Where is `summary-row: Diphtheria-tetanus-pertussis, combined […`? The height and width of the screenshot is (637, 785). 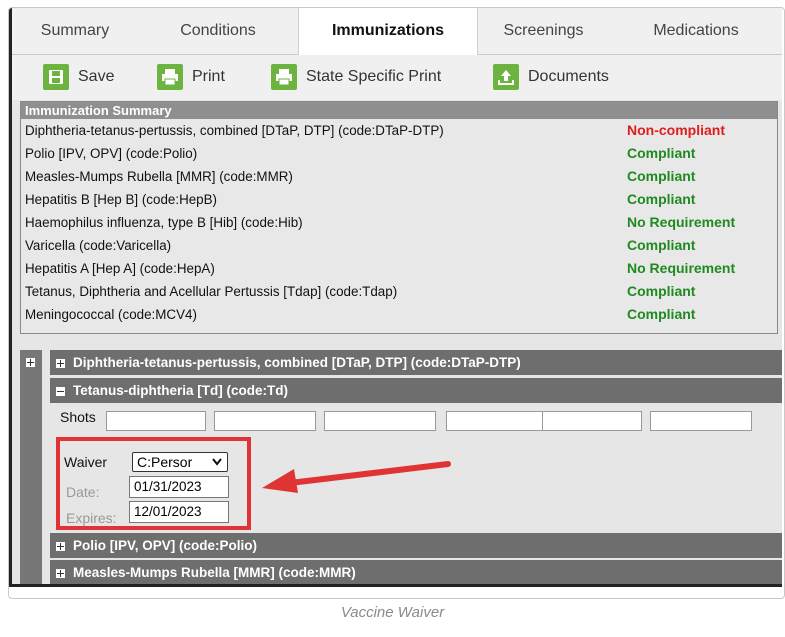 summary-row: Diphtheria-tetanus-pertussis, combined [… is located at coordinates (399, 130).